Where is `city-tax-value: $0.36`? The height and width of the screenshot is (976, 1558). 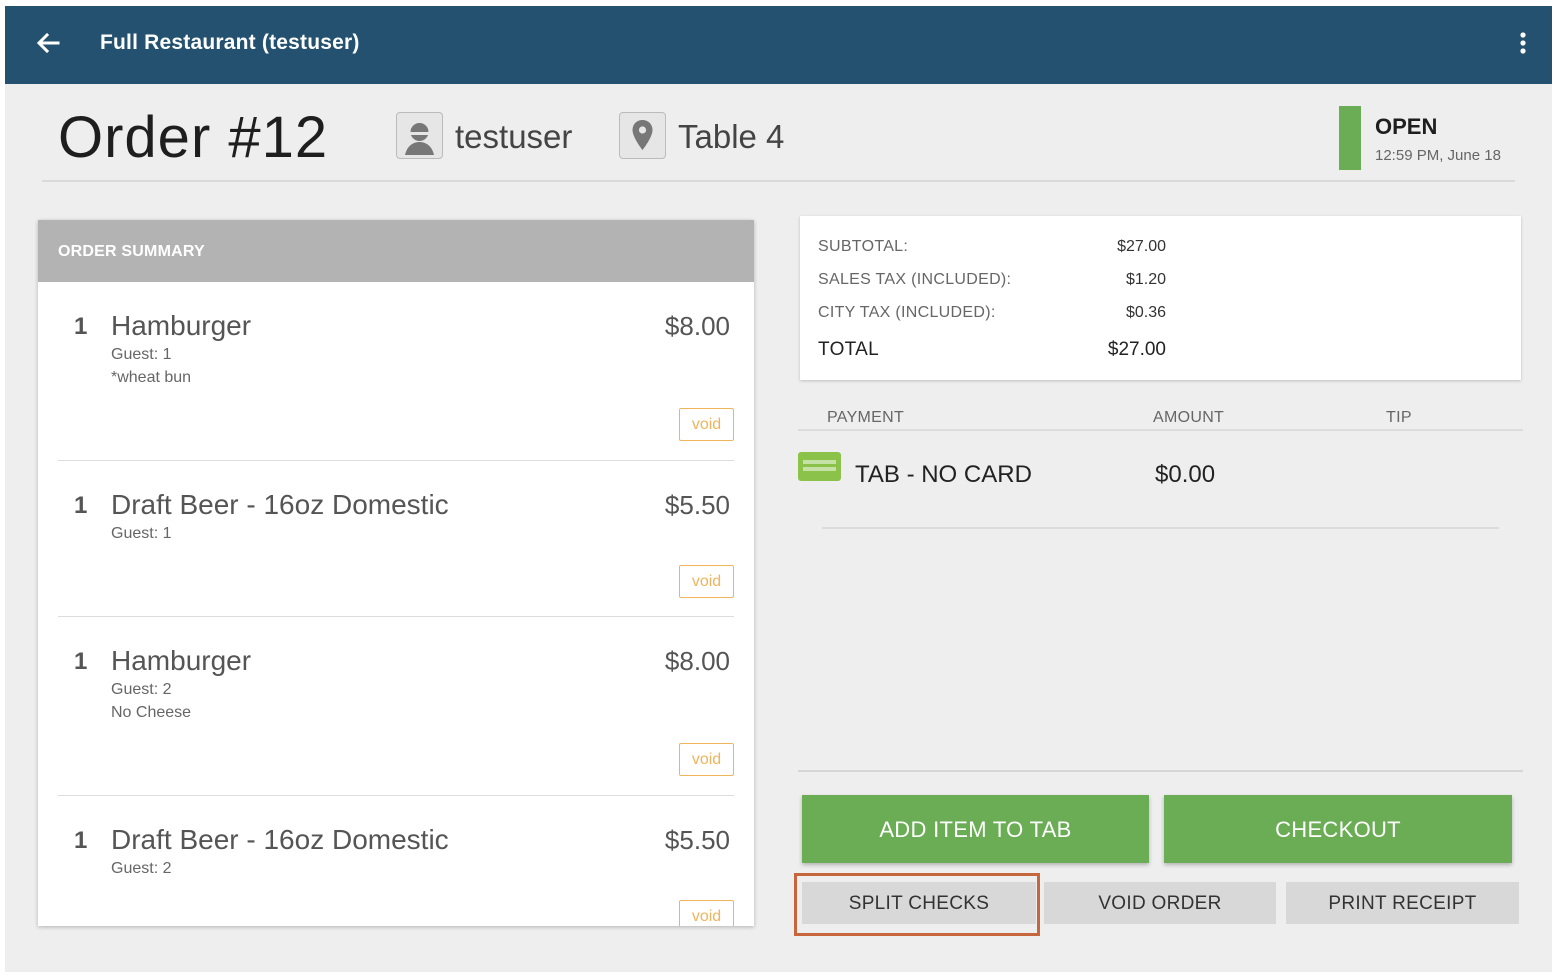 city-tax-value: $0.36 is located at coordinates (1145, 312).